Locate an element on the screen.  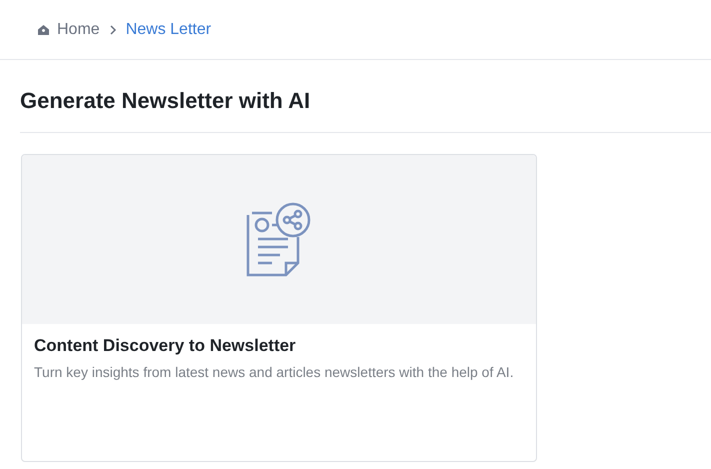
card-description: Turn key insights from latest news and articles newsletters with the help of AI. is located at coordinates (274, 372).